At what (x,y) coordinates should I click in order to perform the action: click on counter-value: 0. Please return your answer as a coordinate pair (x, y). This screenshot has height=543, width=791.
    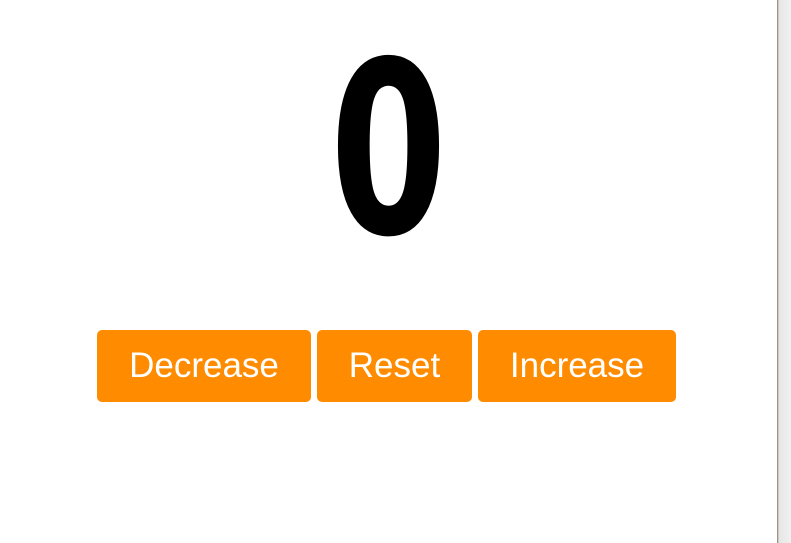
    Looking at the image, I should click on (388, 150).